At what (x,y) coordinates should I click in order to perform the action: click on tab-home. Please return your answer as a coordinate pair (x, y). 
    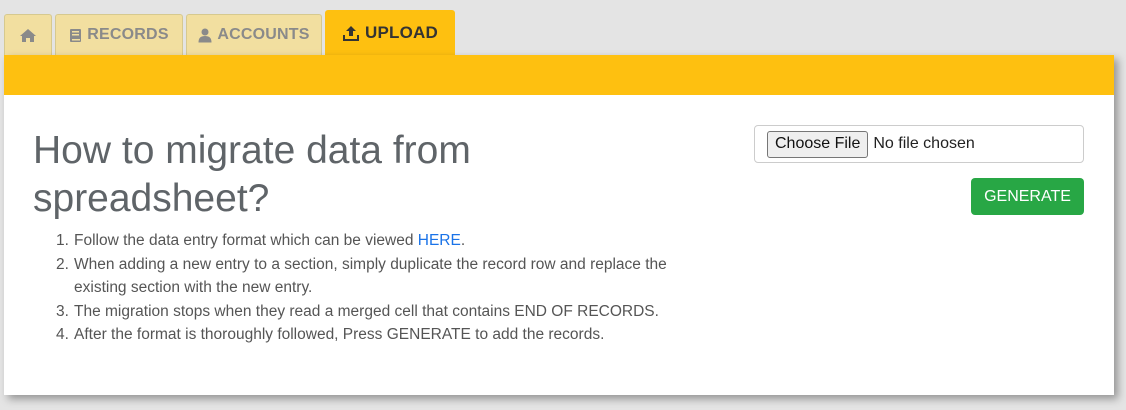
    Looking at the image, I should click on (28, 34).